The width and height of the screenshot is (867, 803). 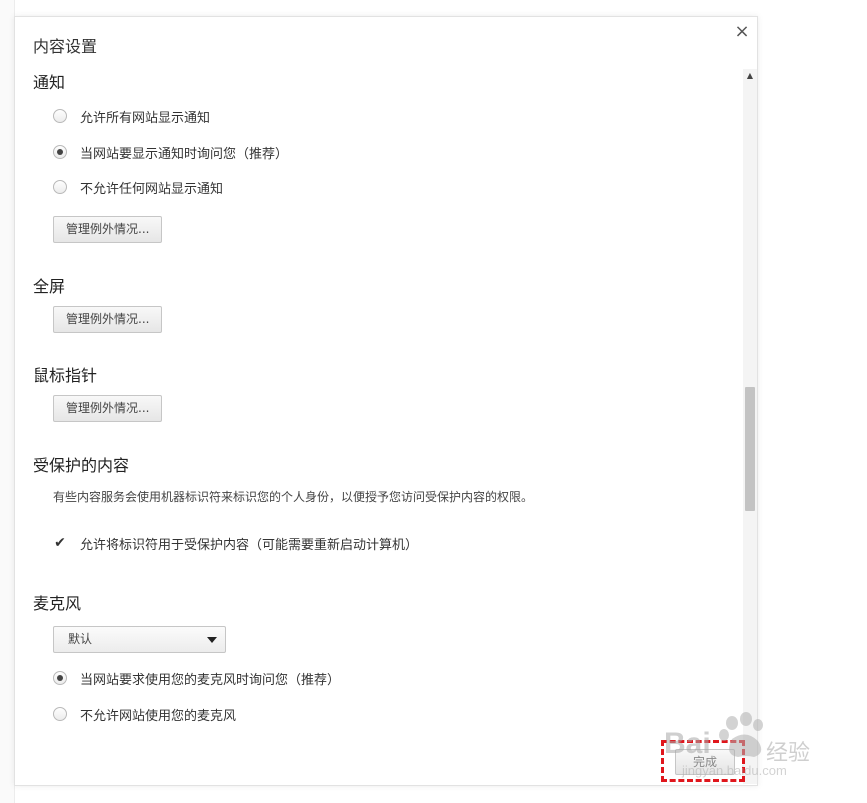 I want to click on notifications-allow-all-radio: 允许所有网站显示通知, so click(x=131, y=116).